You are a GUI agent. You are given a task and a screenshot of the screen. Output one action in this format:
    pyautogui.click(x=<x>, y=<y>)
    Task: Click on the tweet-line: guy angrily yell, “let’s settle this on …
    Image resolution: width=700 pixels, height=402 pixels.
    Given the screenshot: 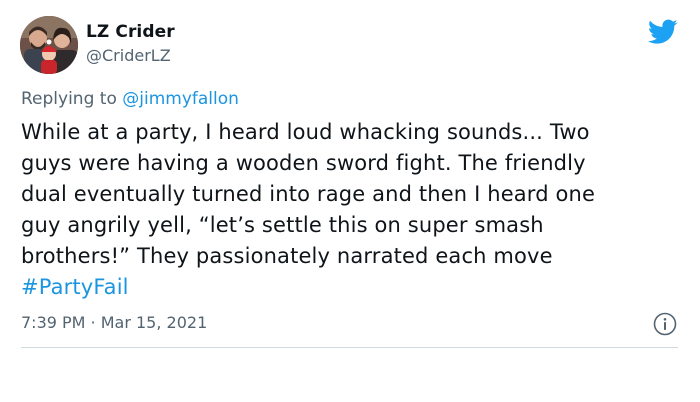 What is the action you would take?
    pyautogui.click(x=282, y=225)
    